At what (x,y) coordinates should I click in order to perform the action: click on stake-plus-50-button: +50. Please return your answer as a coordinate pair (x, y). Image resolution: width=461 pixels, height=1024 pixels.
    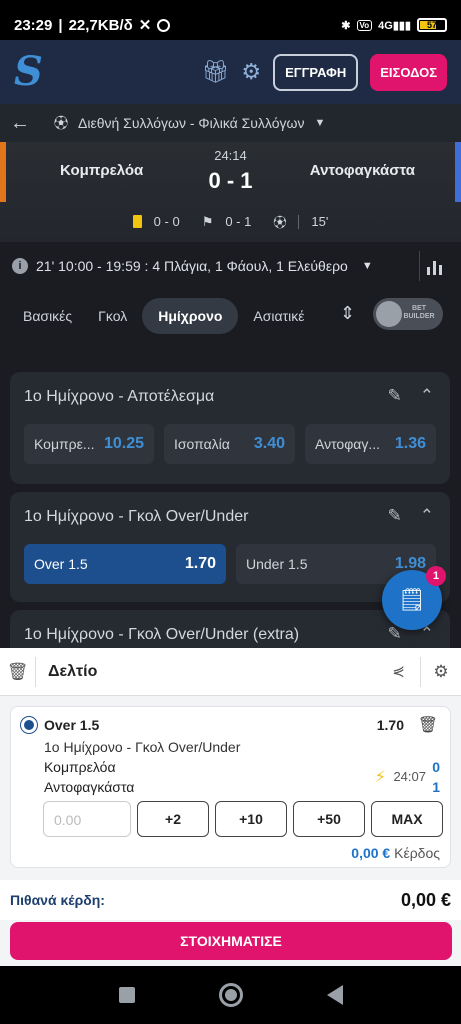
    Looking at the image, I should click on (329, 819).